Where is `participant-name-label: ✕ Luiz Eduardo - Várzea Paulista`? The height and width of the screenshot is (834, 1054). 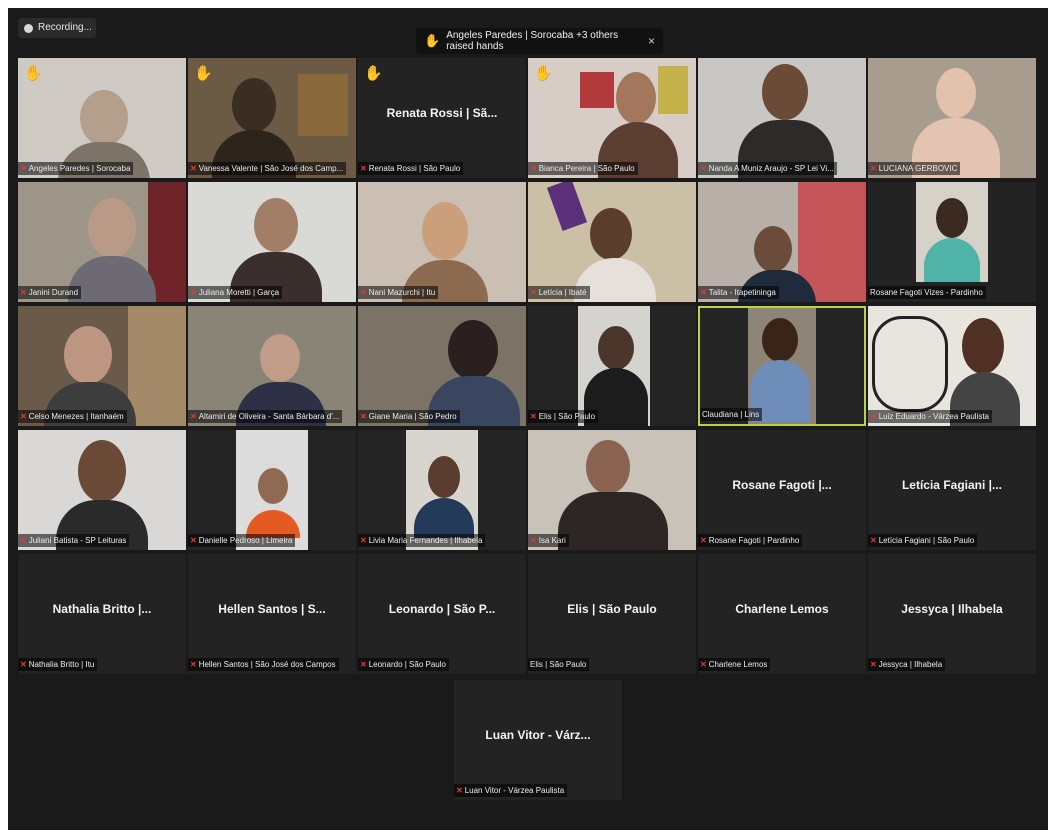 participant-name-label: ✕ Luiz Eduardo - Várzea Paulista is located at coordinates (930, 416).